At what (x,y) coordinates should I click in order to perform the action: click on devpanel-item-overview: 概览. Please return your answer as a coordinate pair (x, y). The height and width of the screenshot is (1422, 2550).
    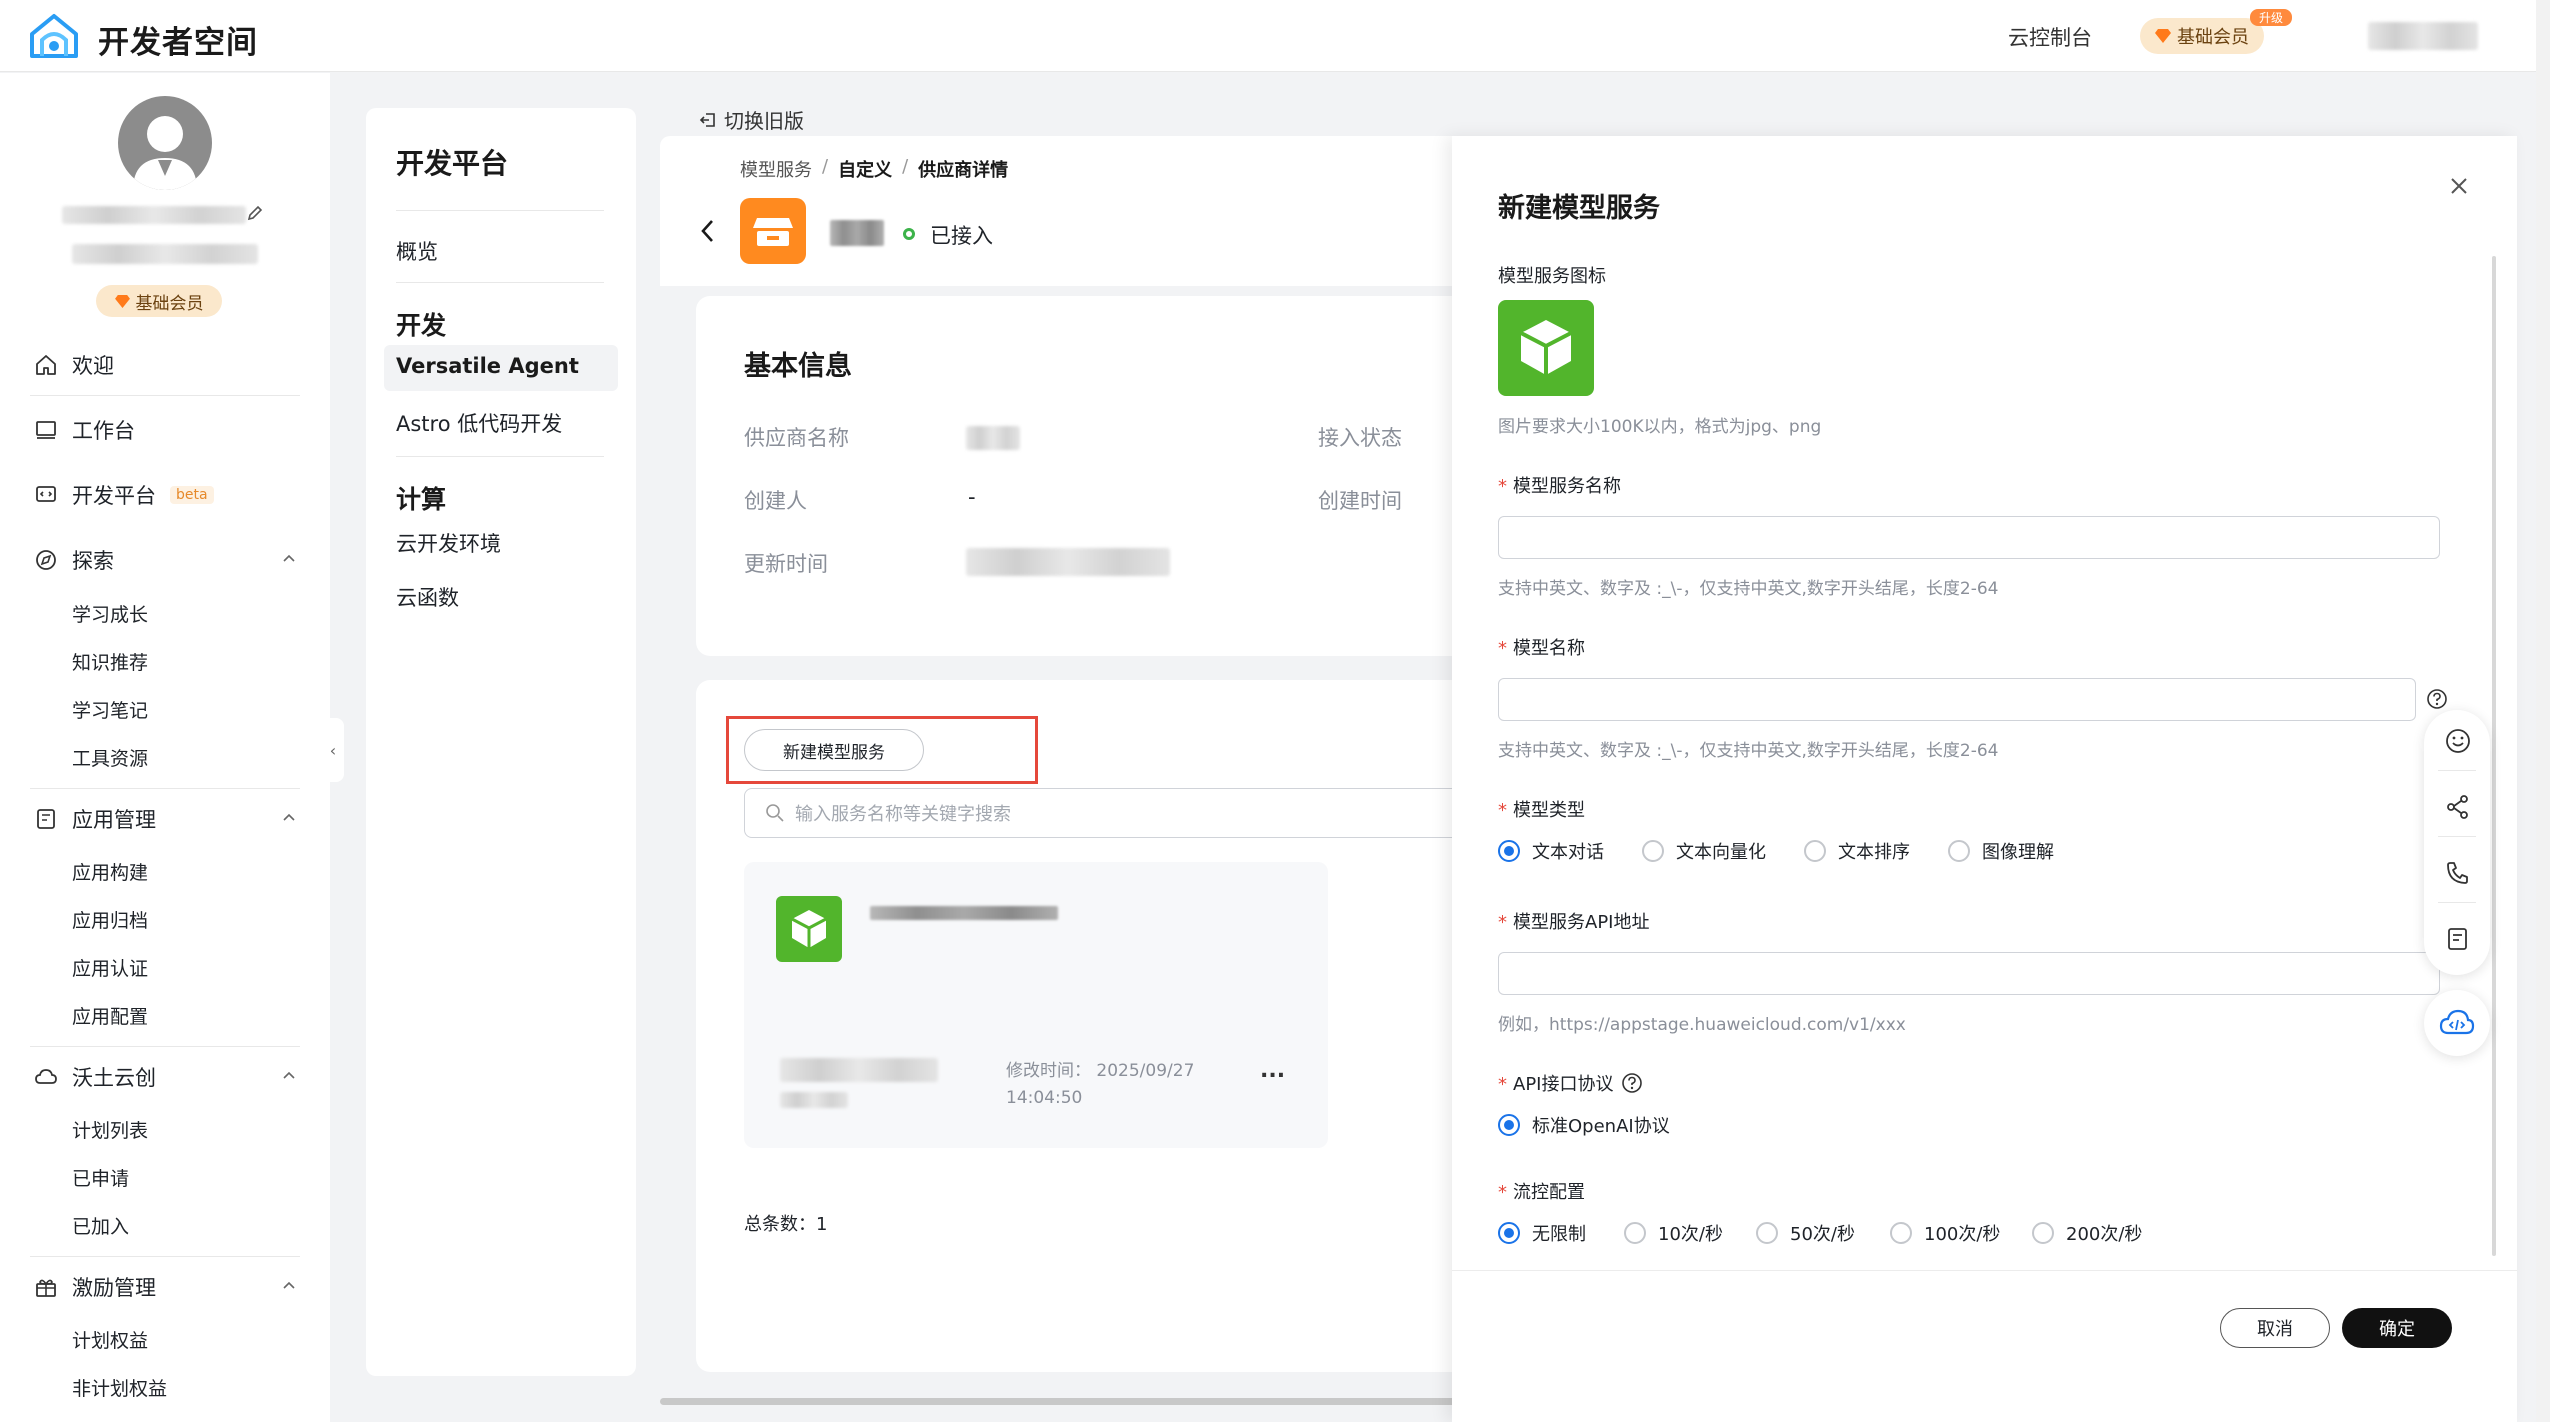
    Looking at the image, I should click on (417, 251).